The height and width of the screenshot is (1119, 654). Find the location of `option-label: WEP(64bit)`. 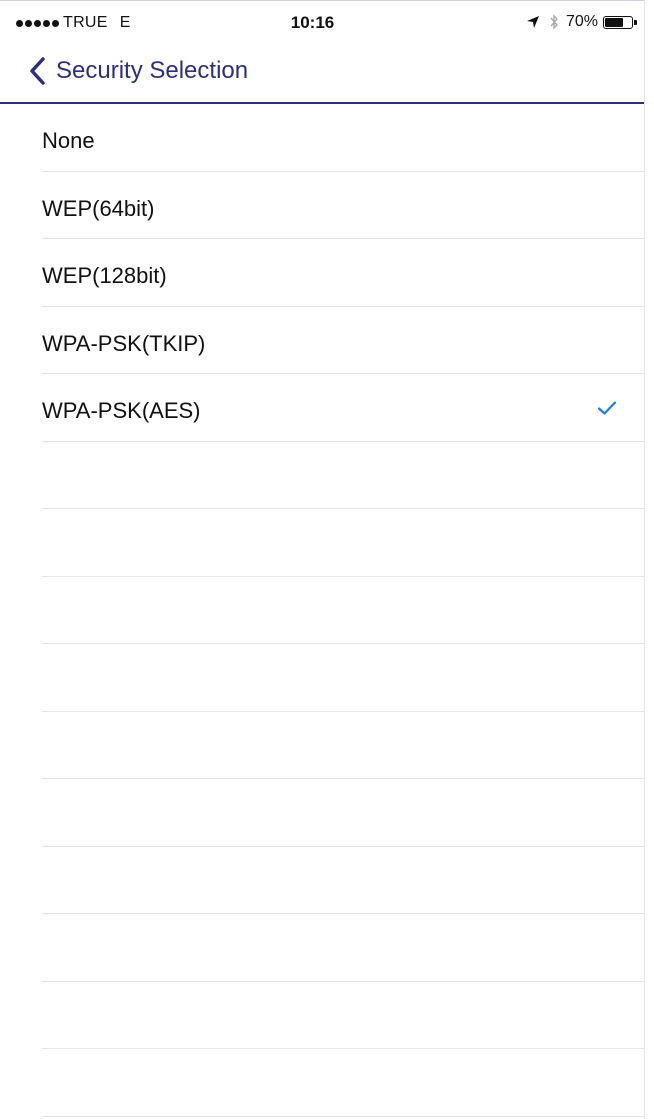

option-label: WEP(64bit) is located at coordinates (98, 208).